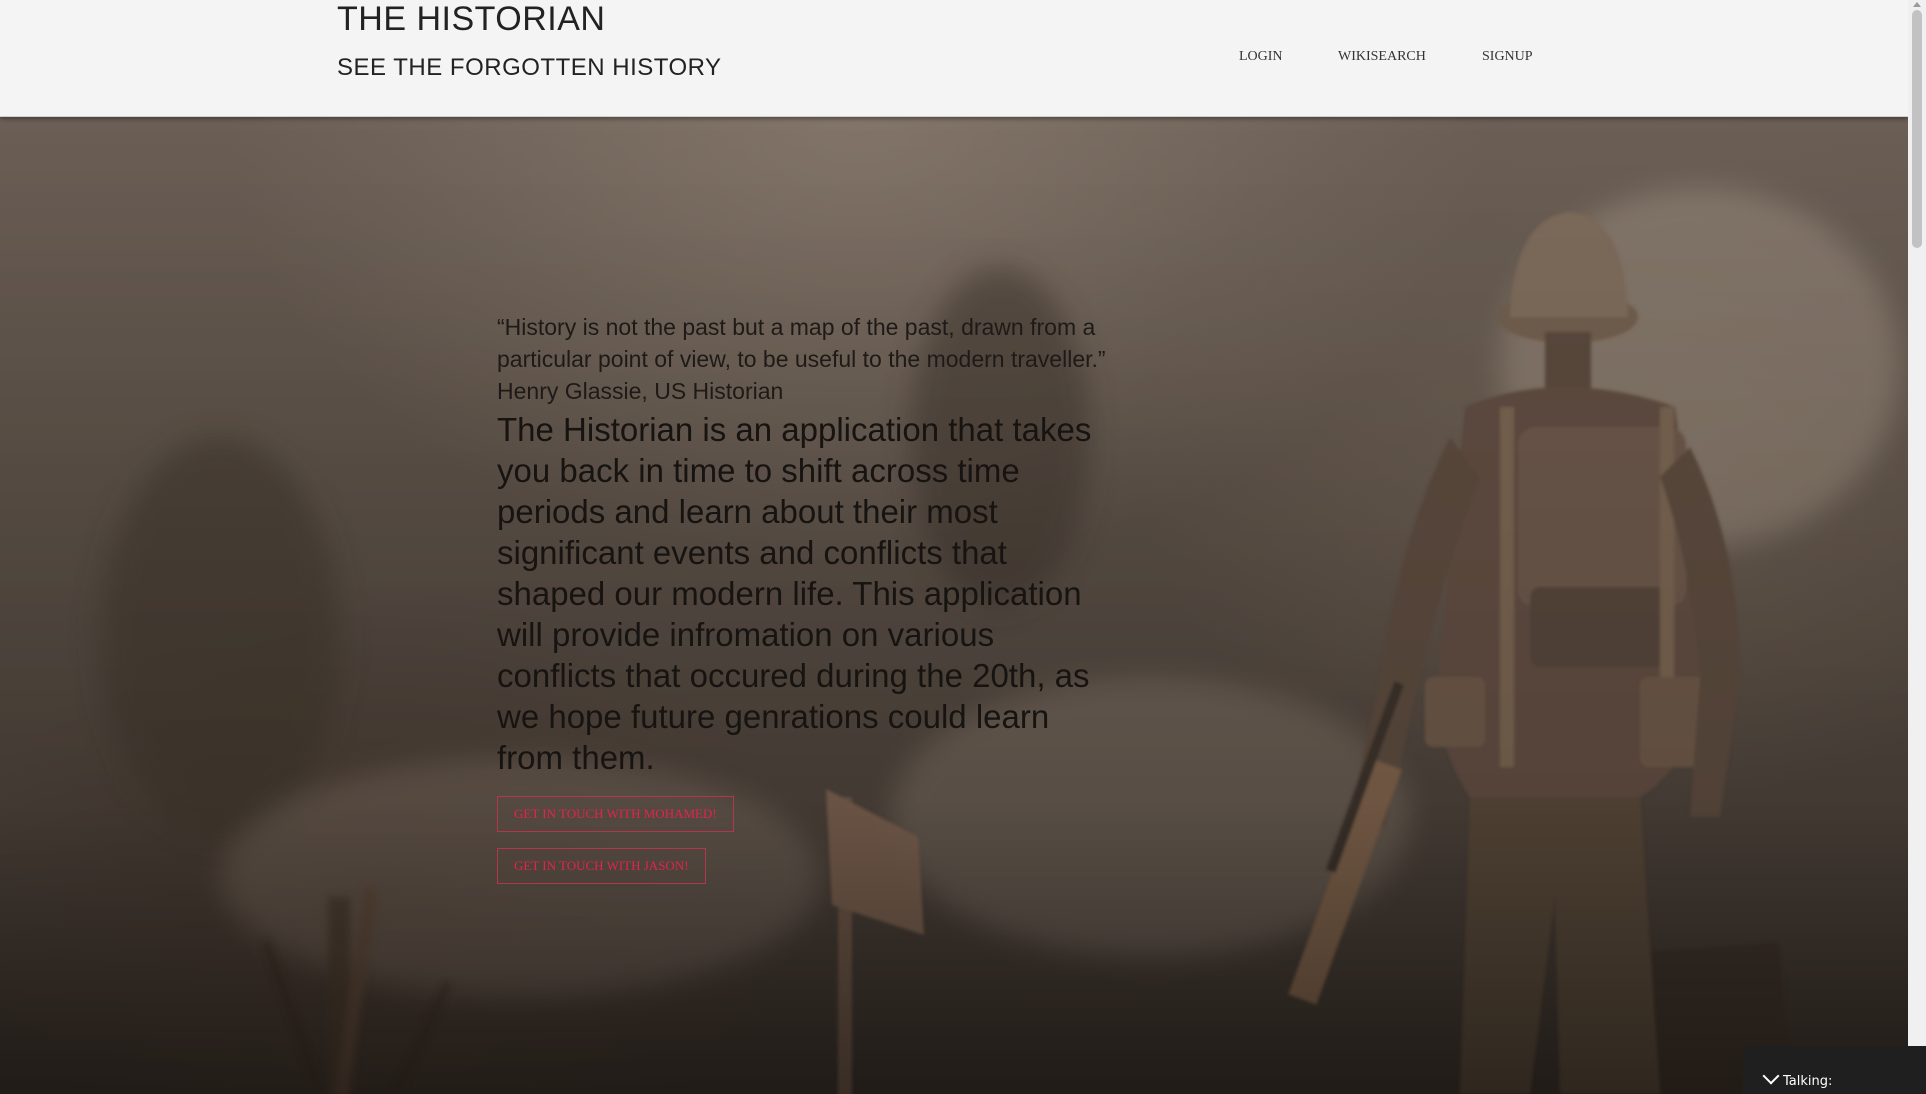 Image resolution: width=1926 pixels, height=1094 pixels. I want to click on cta-row-jason: GET IN TOUCH WITH JASON!, so click(804, 858).